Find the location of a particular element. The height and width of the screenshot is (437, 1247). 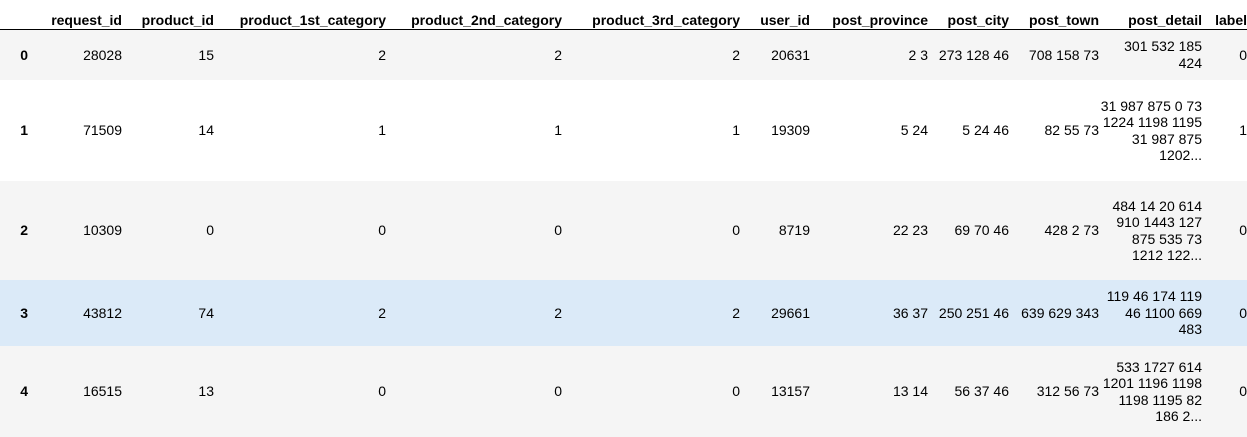

cell-post-province: 2 3 is located at coordinates (918, 54).